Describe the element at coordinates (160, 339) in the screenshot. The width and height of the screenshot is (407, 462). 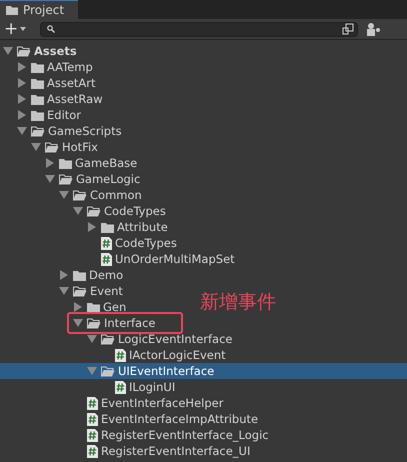
I see `tree-row: LogicEventInterface` at that location.